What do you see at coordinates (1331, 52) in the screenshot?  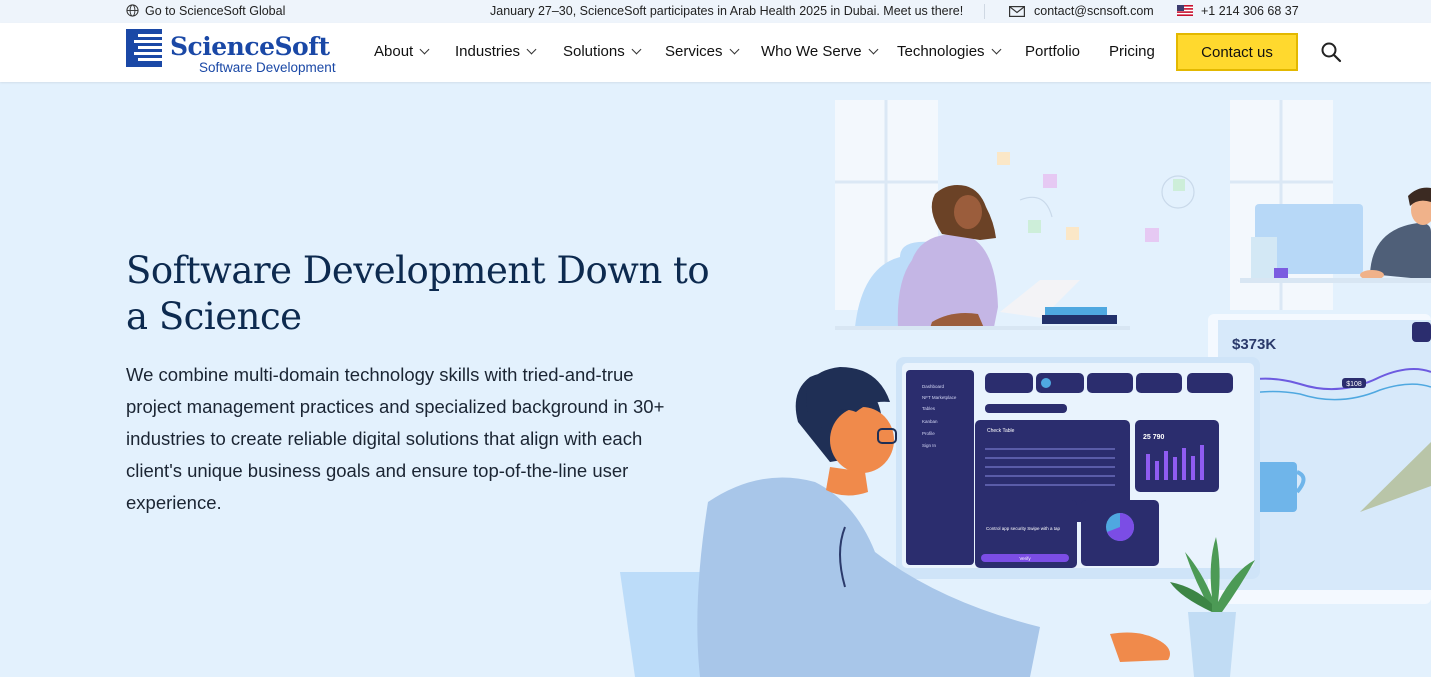 I see `search-icon` at bounding box center [1331, 52].